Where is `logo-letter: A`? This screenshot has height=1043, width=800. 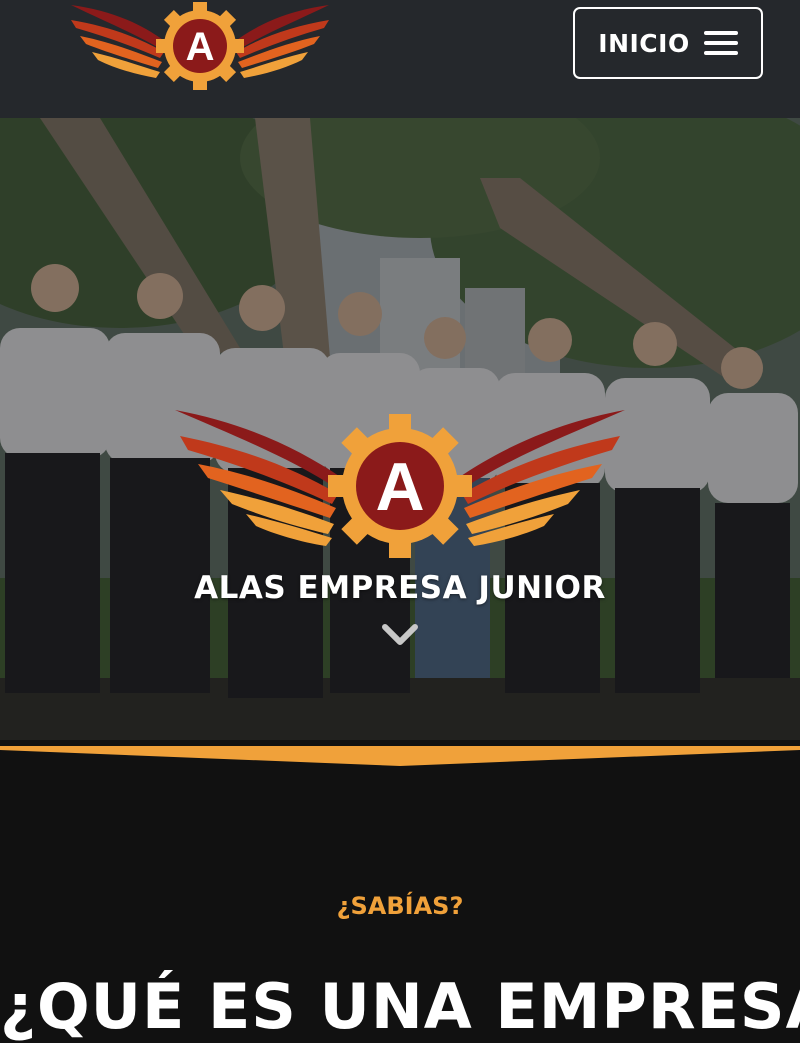 logo-letter: A is located at coordinates (200, 47).